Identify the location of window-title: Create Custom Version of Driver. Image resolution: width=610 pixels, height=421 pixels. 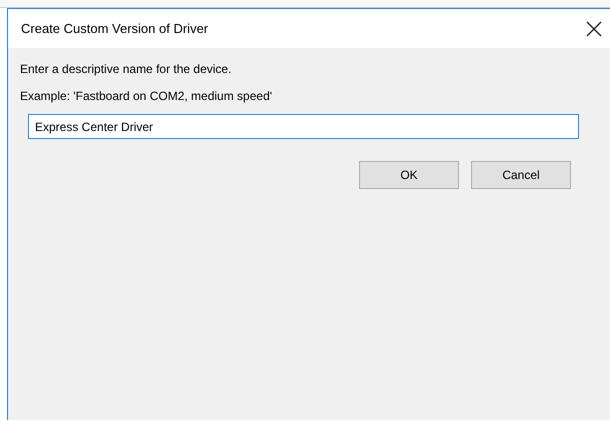
(114, 28).